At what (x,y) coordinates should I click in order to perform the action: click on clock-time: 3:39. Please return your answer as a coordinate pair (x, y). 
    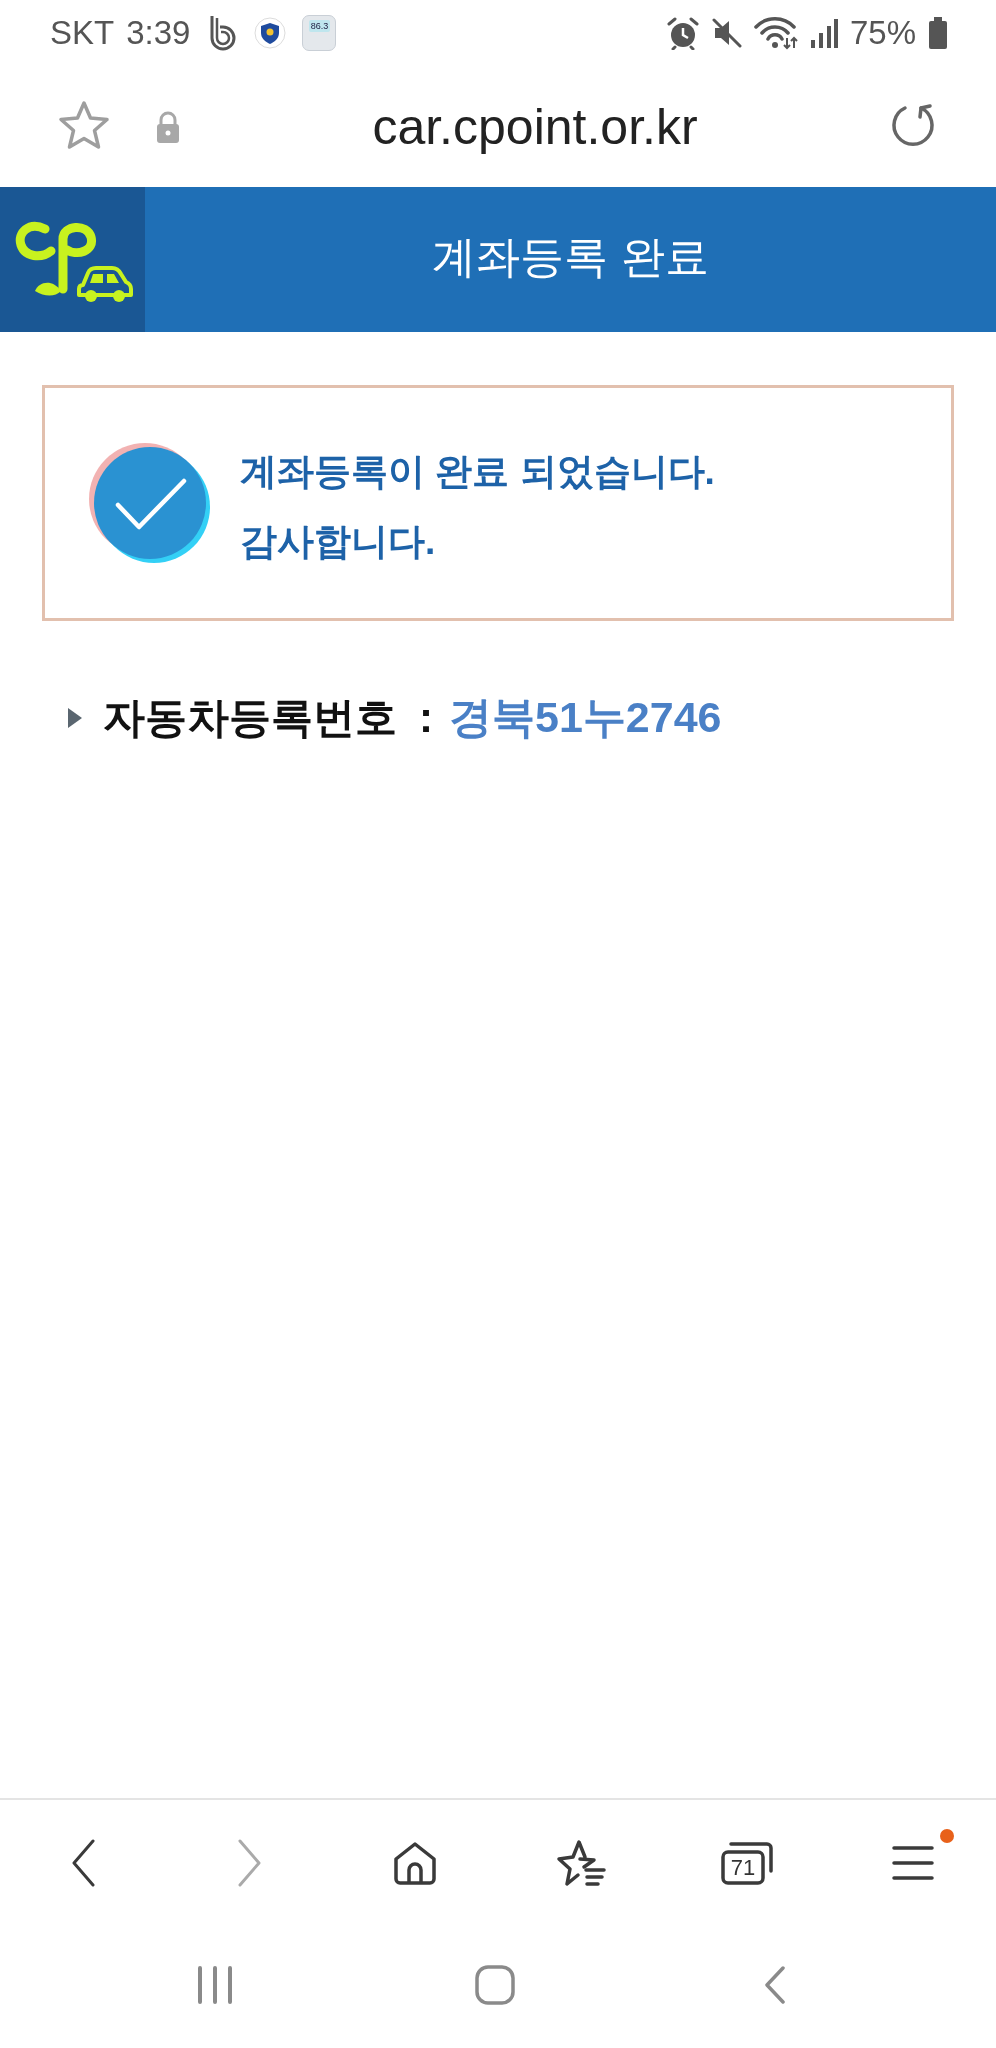
    Looking at the image, I should click on (158, 33).